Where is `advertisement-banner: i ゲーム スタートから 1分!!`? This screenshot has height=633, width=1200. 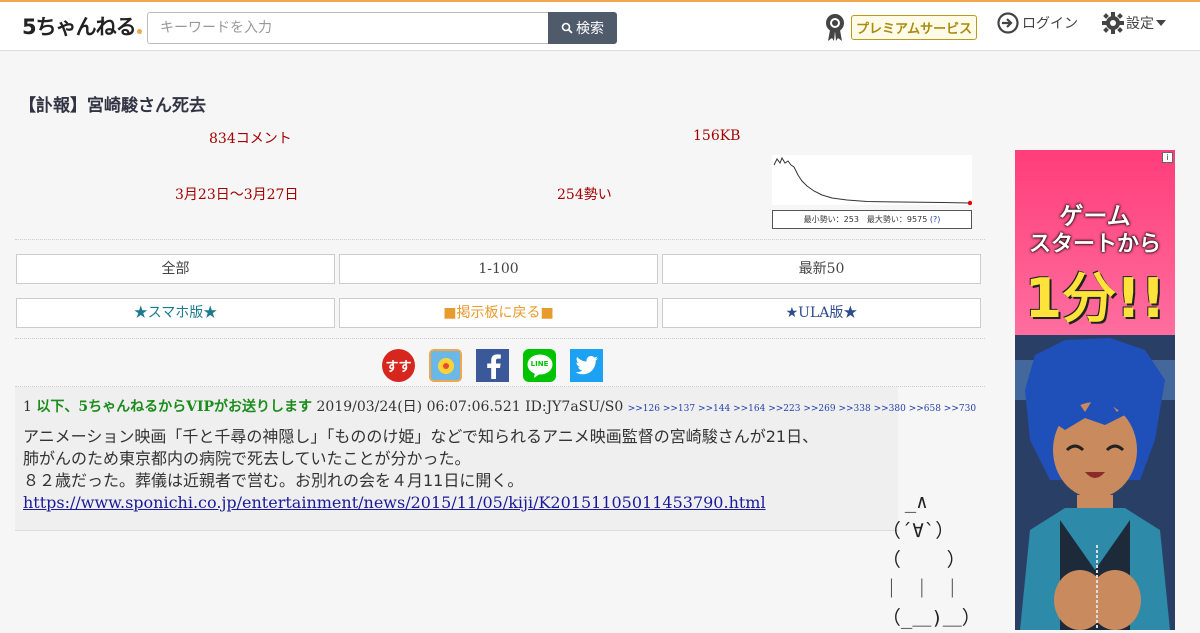
advertisement-banner: i ゲーム スタートから 1分!! is located at coordinates (1095, 390).